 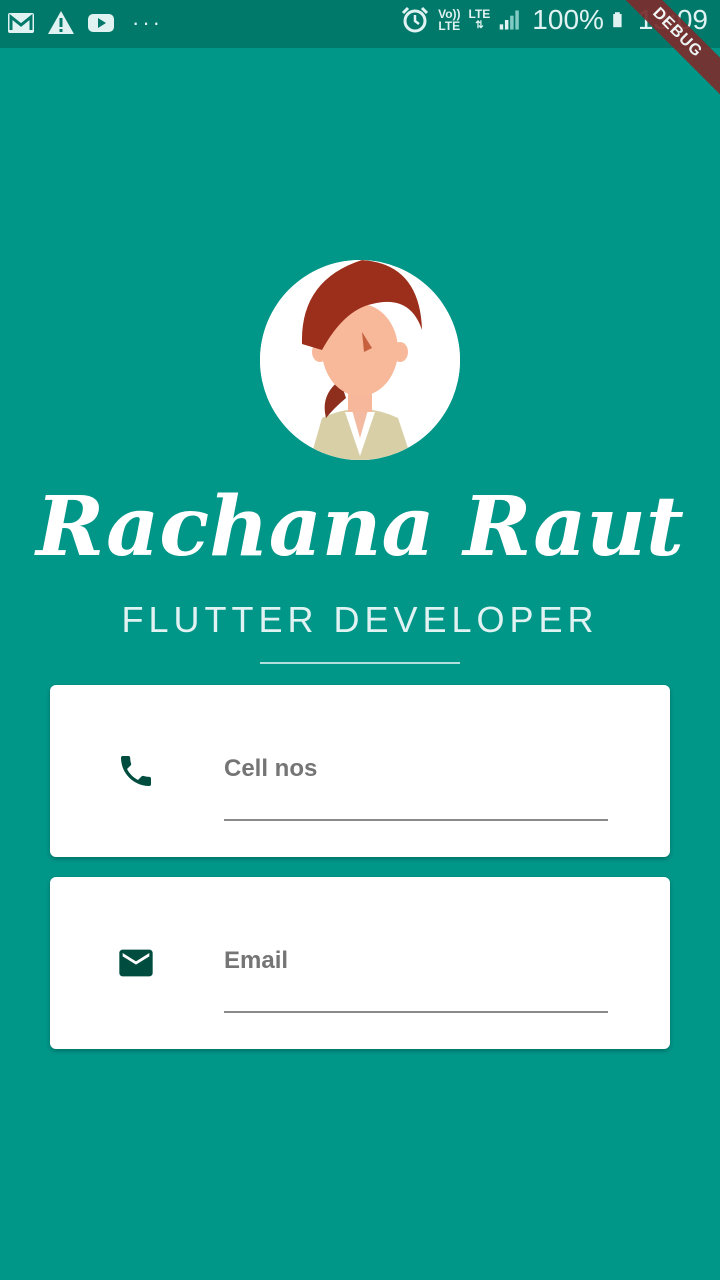 I want to click on avatar, so click(x=360, y=360).